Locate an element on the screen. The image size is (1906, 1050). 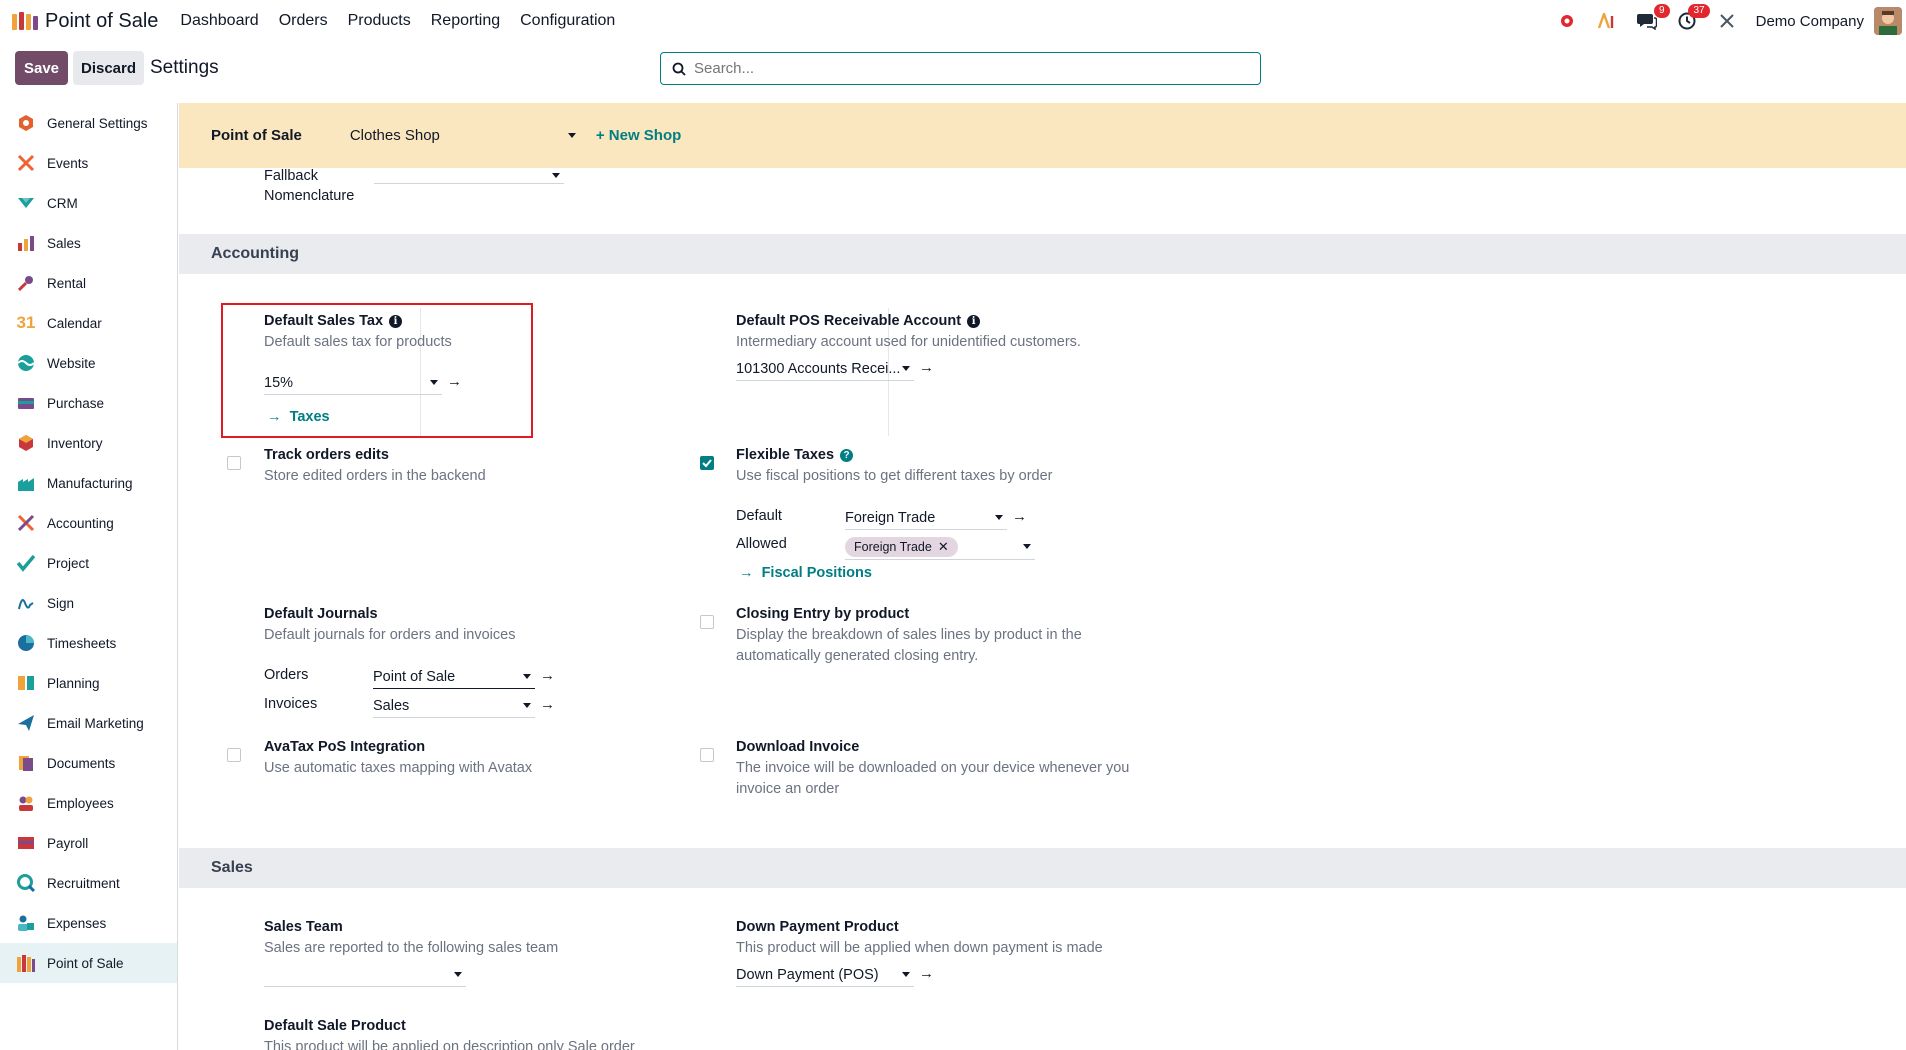
sidebar-item-general-settings: General Settings is located at coordinates (88, 123).